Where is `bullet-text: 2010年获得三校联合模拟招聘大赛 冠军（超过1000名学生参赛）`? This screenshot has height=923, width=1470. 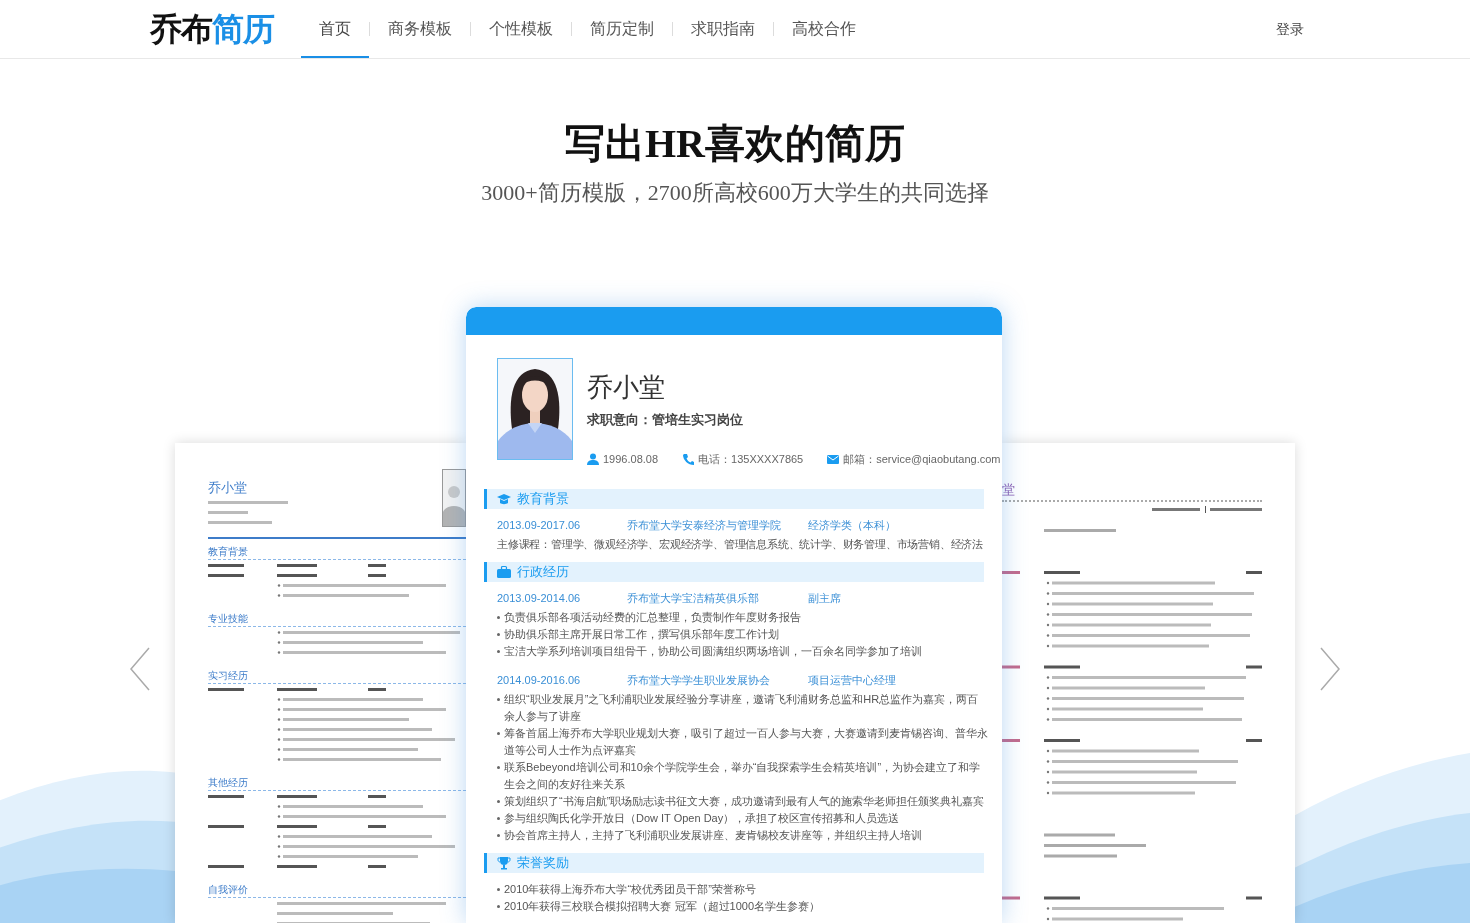
bullet-text: 2010年获得三校联合模拟招聘大赛 冠军（超过1000名学生参赛） is located at coordinates (662, 906).